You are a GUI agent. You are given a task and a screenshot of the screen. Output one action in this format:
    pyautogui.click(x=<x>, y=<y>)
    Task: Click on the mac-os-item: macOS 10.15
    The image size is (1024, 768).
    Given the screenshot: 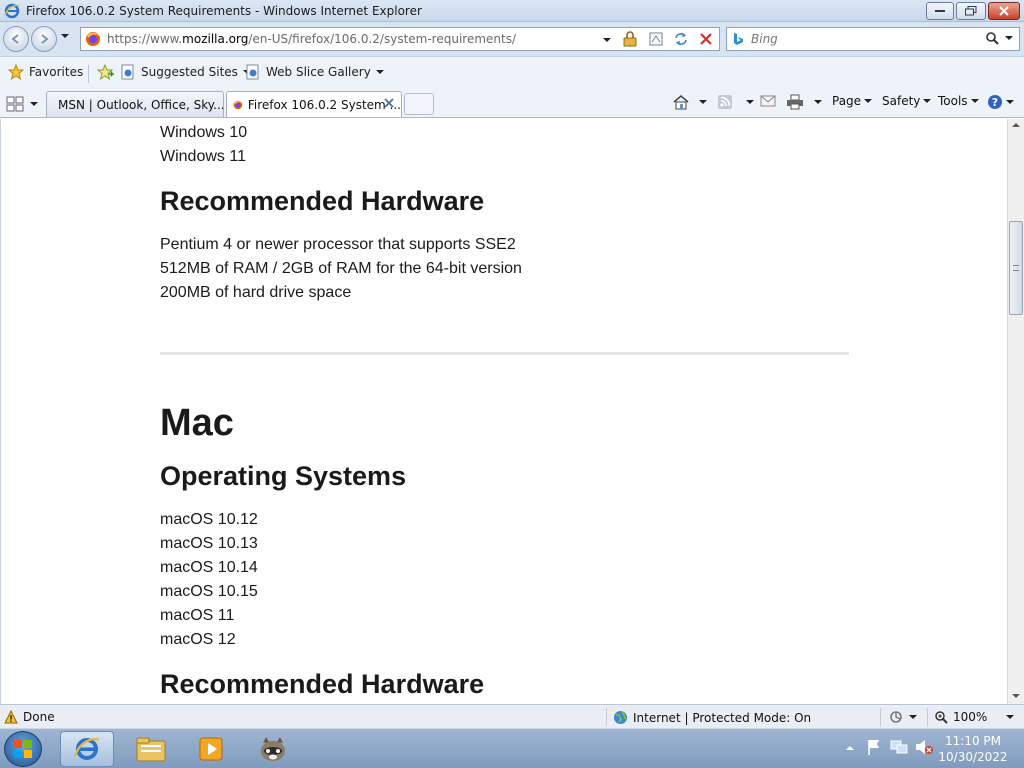 What is the action you would take?
    pyautogui.click(x=209, y=591)
    